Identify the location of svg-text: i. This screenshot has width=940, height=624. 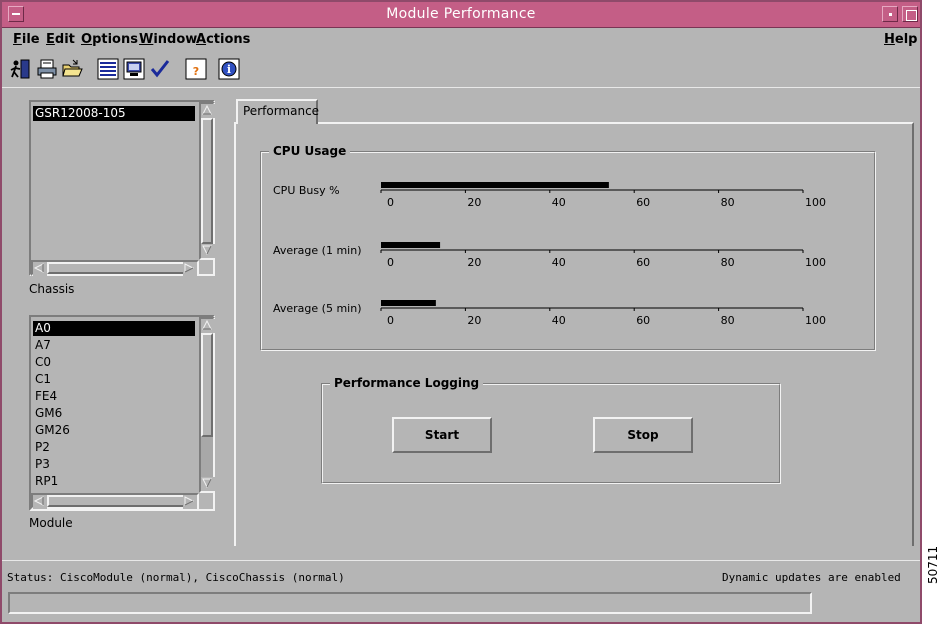
(229, 69).